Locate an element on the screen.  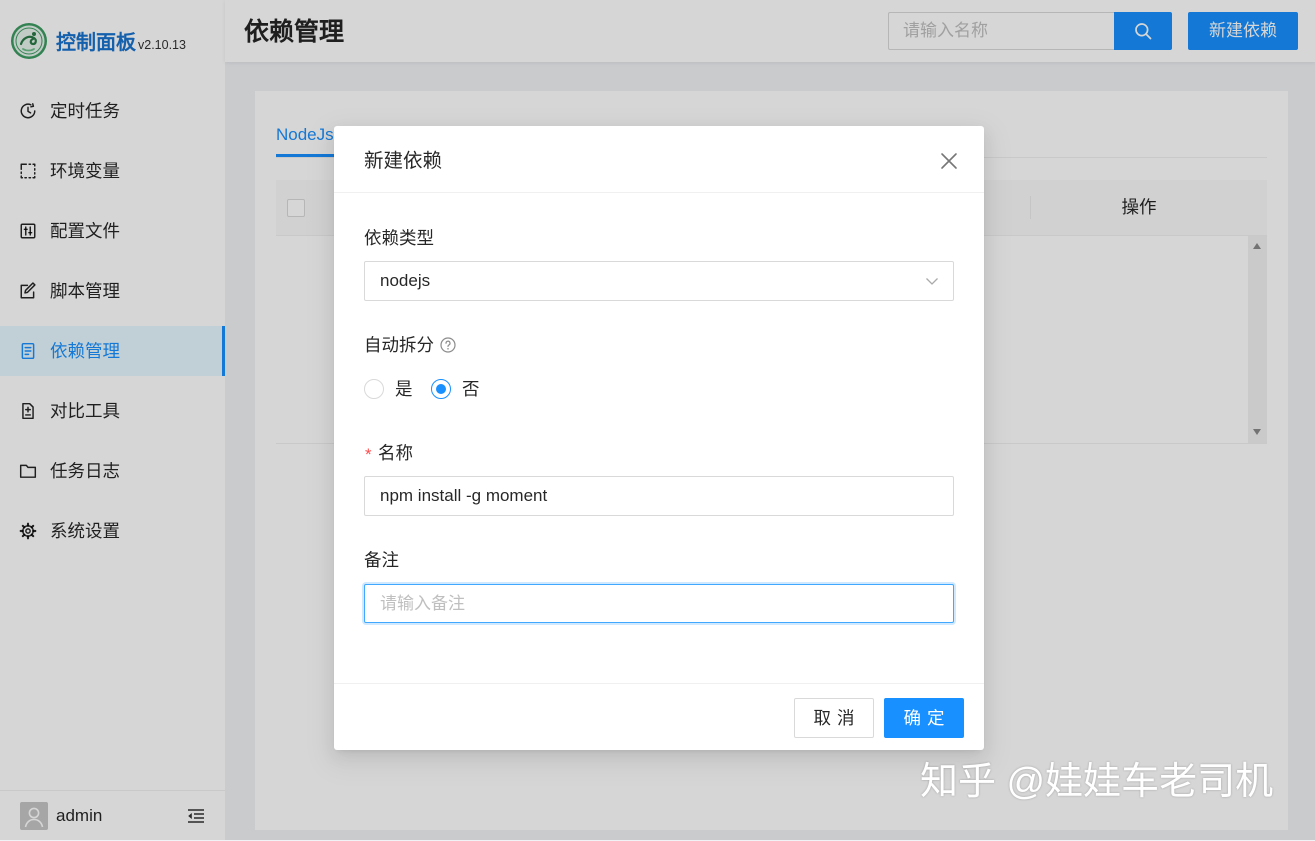
name-input is located at coordinates (659, 496).